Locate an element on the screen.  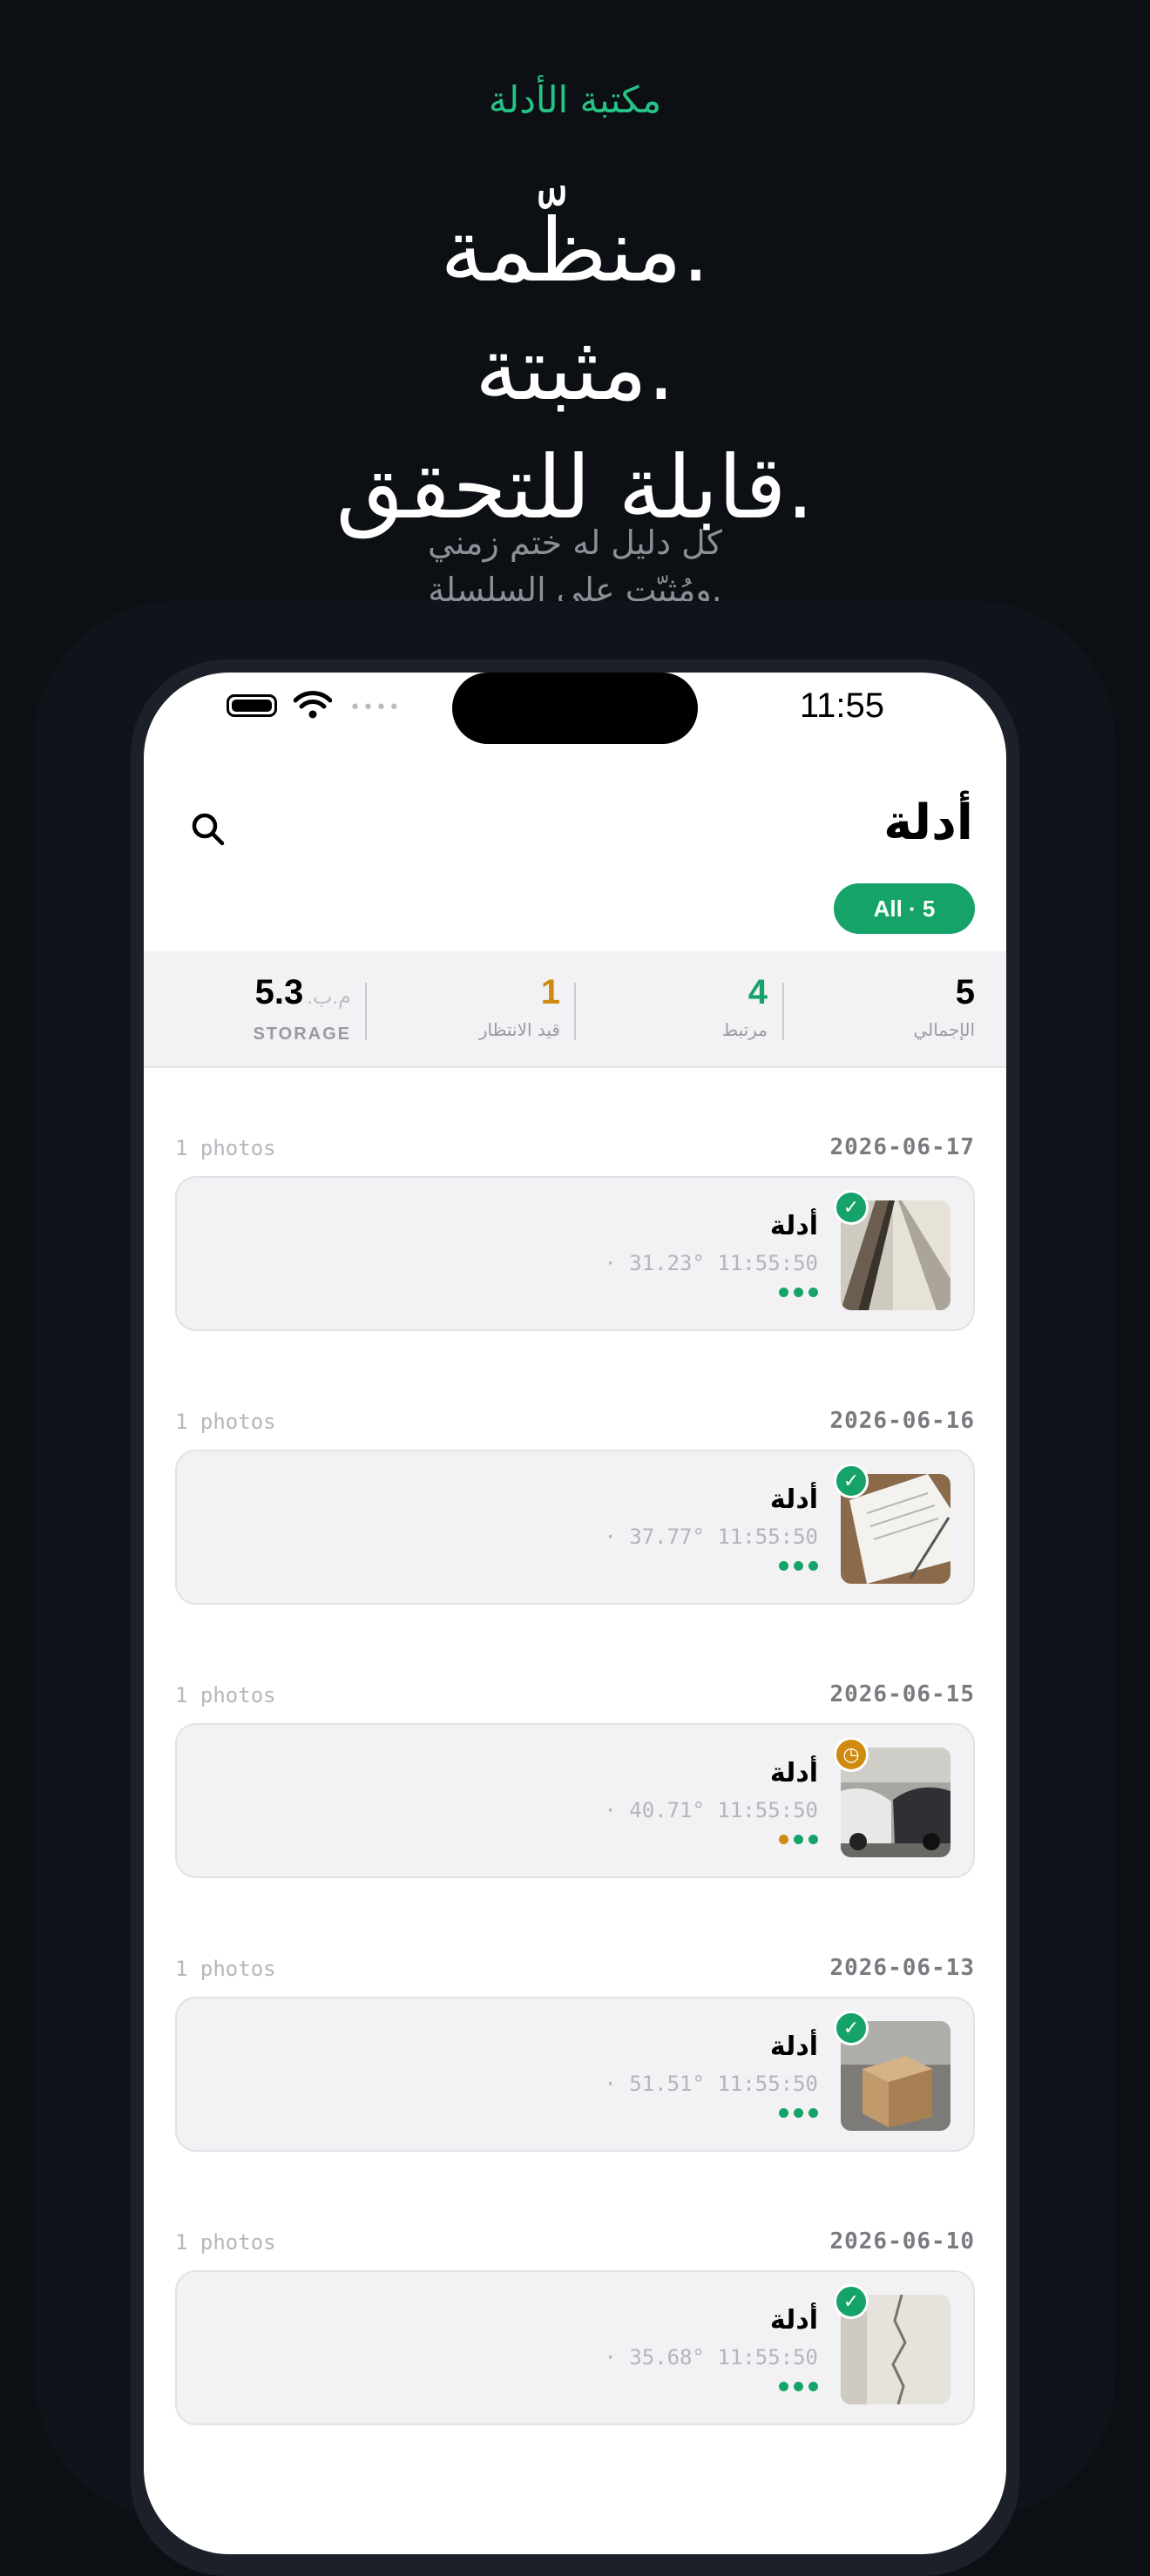
signal-icon: •••• is located at coordinates (375, 708).